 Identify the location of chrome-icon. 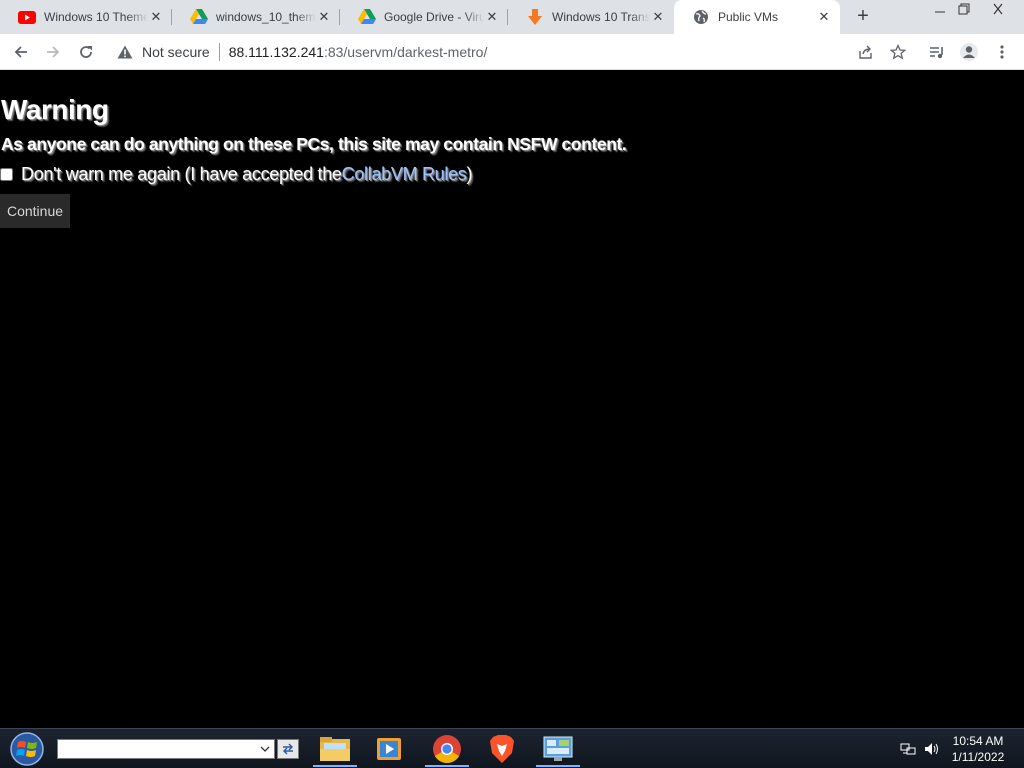
(447, 749).